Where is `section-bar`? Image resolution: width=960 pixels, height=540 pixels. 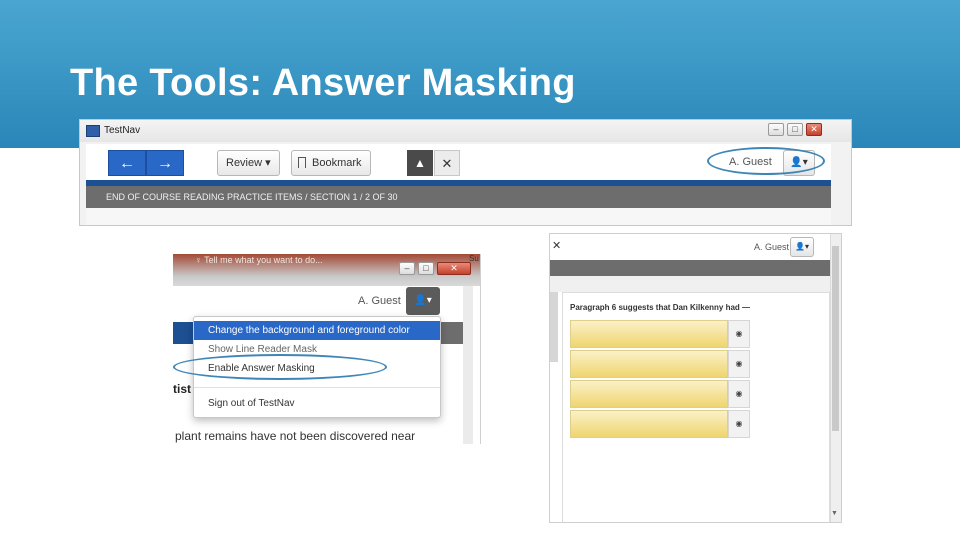
section-bar is located at coordinates (690, 268).